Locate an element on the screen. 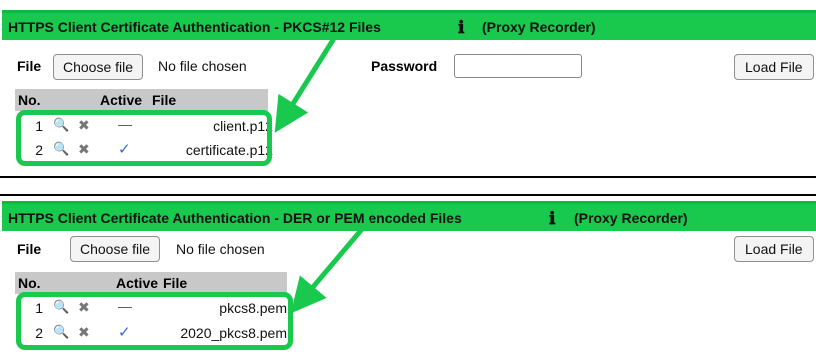  table-row: 1 🔍 ✖ — pkcs8.pem is located at coordinates (152, 309).